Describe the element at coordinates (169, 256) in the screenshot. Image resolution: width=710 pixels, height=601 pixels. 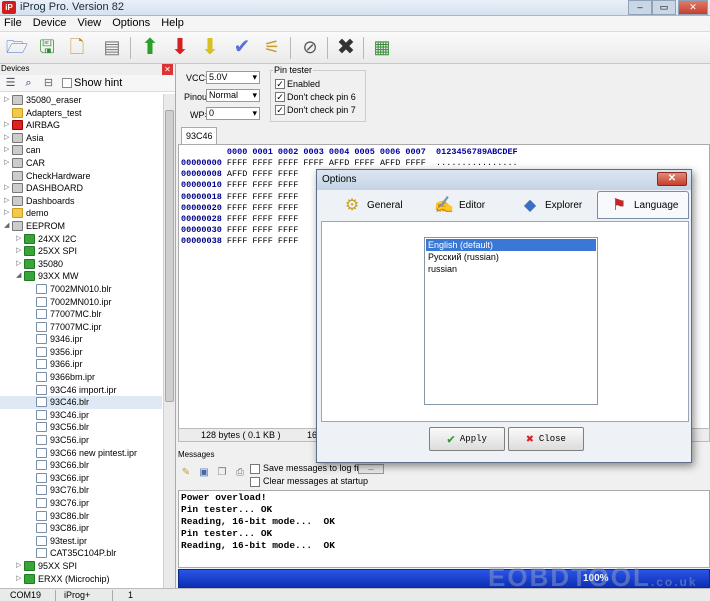
I see `scrollbar-thumb` at that location.